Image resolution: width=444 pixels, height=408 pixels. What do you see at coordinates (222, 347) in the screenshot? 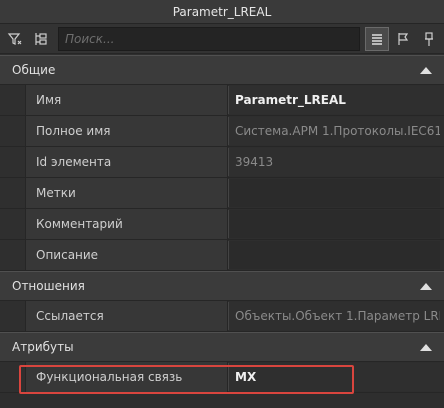
I see `section-attributes: Атрибуты` at bounding box center [222, 347].